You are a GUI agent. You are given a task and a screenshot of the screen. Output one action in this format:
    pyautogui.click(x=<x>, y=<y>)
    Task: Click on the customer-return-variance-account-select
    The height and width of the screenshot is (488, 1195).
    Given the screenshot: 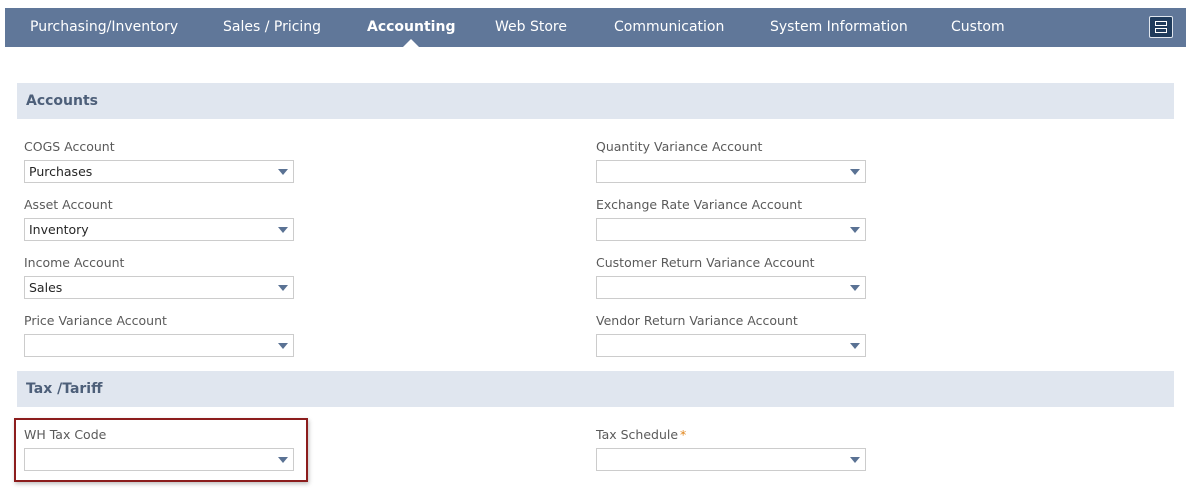 What is the action you would take?
    pyautogui.click(x=731, y=287)
    